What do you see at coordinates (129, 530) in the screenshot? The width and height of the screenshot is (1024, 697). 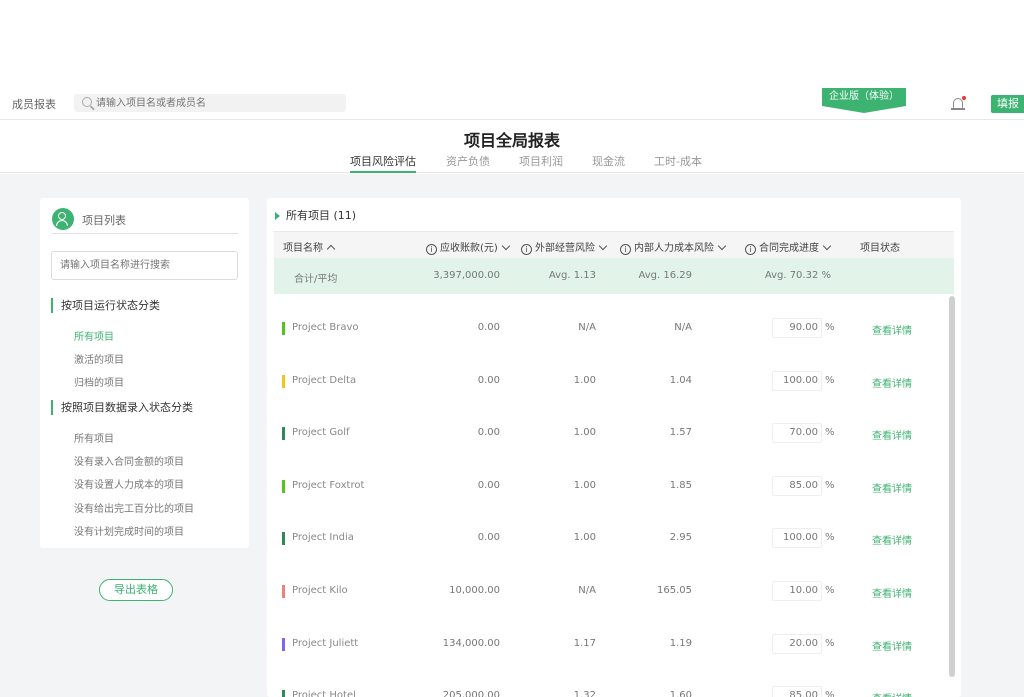 I see `filter-no-deadline: 没有计划完成时间的项目` at bounding box center [129, 530].